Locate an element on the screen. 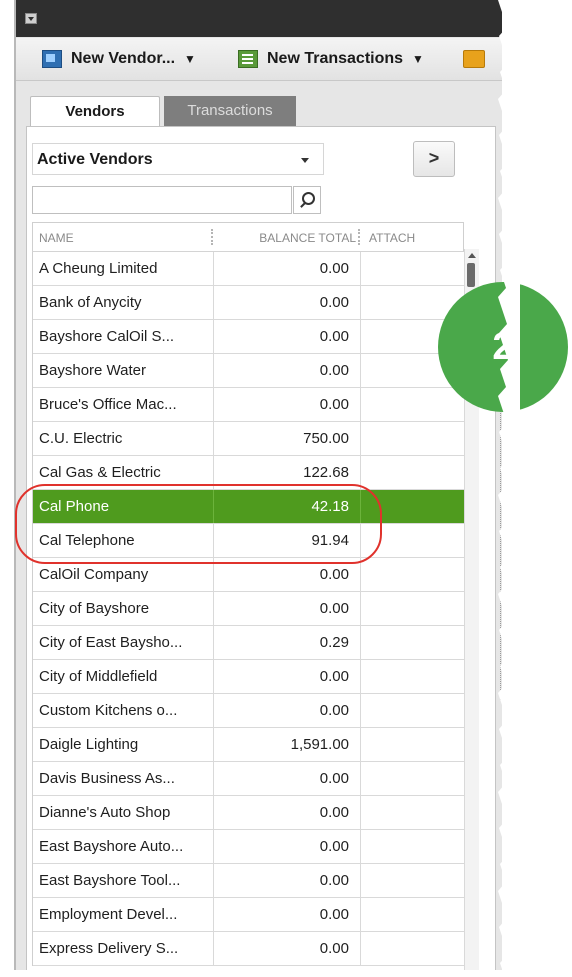  table-row: Express Delivery S... 0.00 is located at coordinates (248, 949).